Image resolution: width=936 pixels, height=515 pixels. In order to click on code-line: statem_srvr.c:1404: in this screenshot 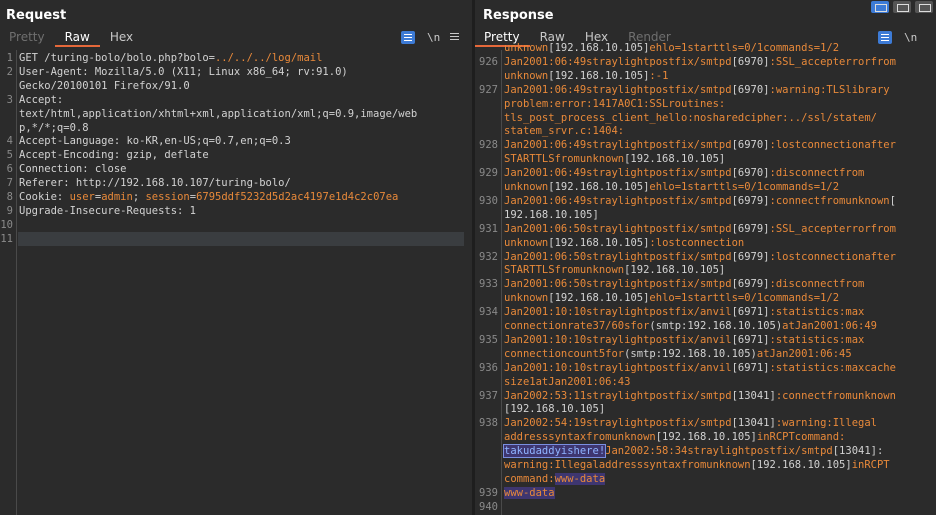, I will do `click(564, 132)`.